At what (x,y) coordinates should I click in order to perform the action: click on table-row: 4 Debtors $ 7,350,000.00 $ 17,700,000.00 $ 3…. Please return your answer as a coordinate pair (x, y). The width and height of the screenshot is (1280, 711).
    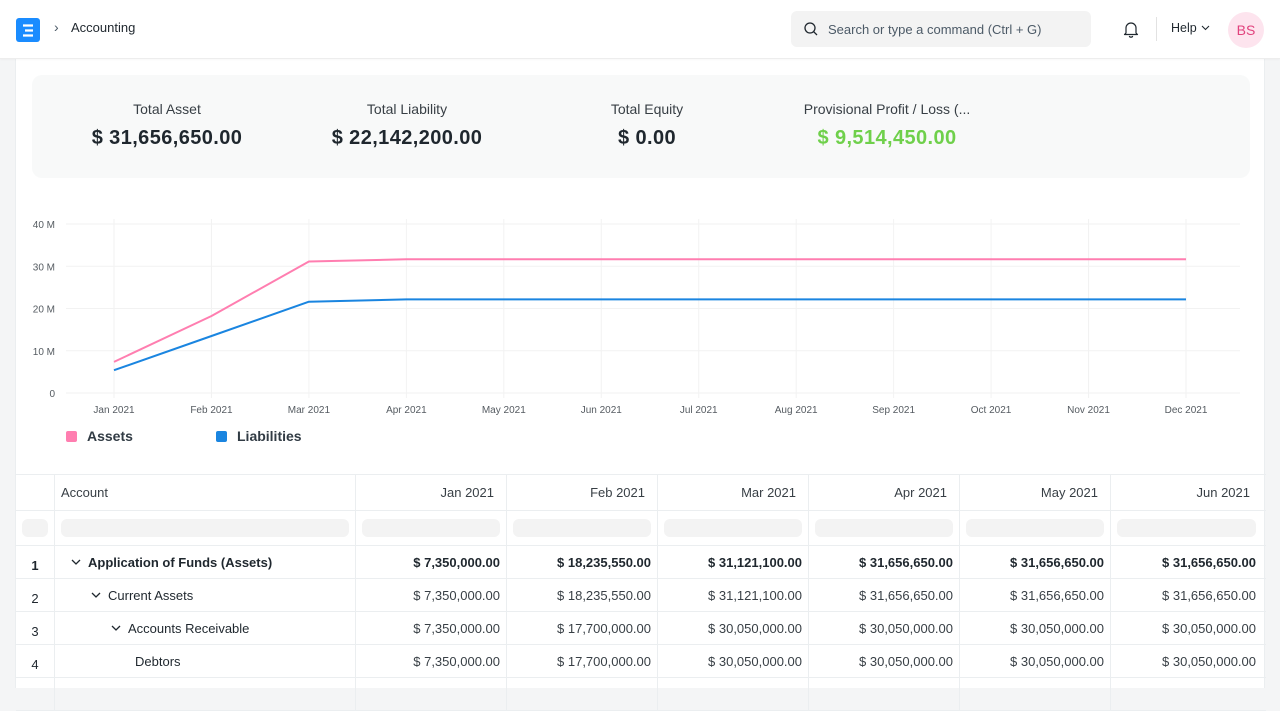
    Looking at the image, I should click on (641, 661).